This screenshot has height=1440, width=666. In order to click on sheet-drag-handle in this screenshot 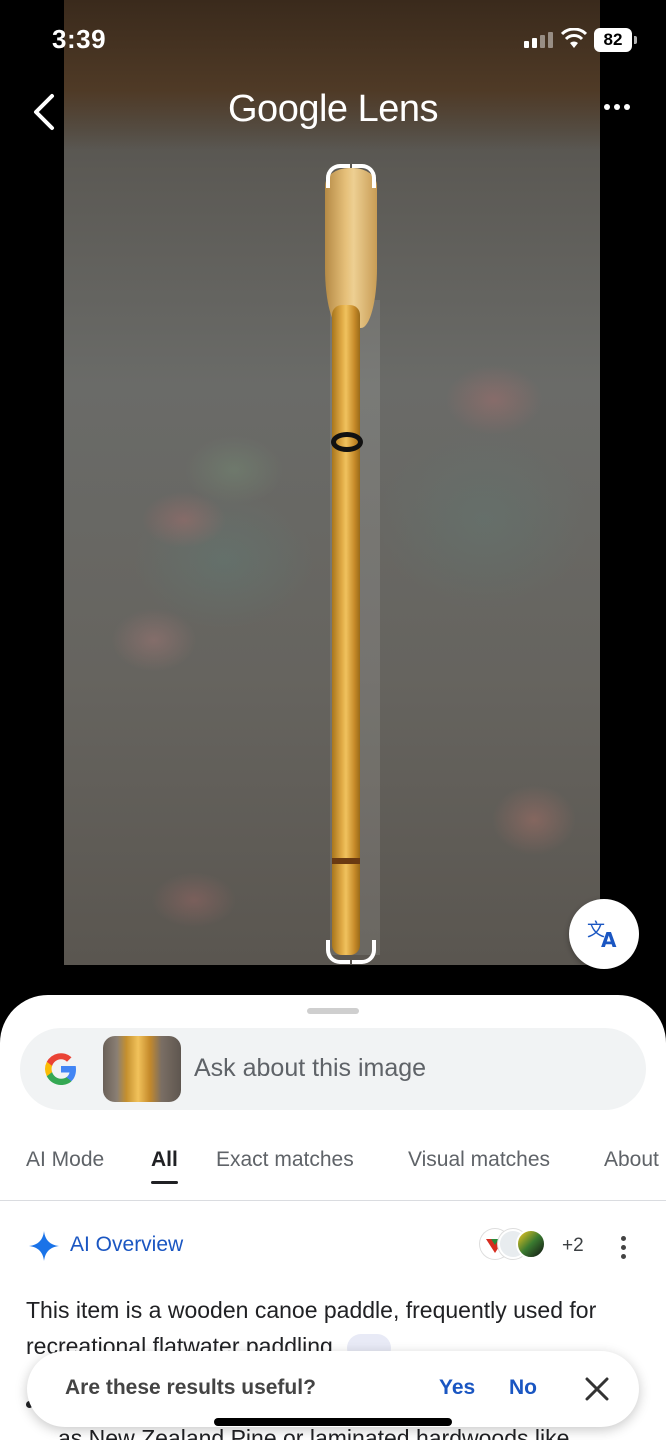, I will do `click(333, 1011)`.